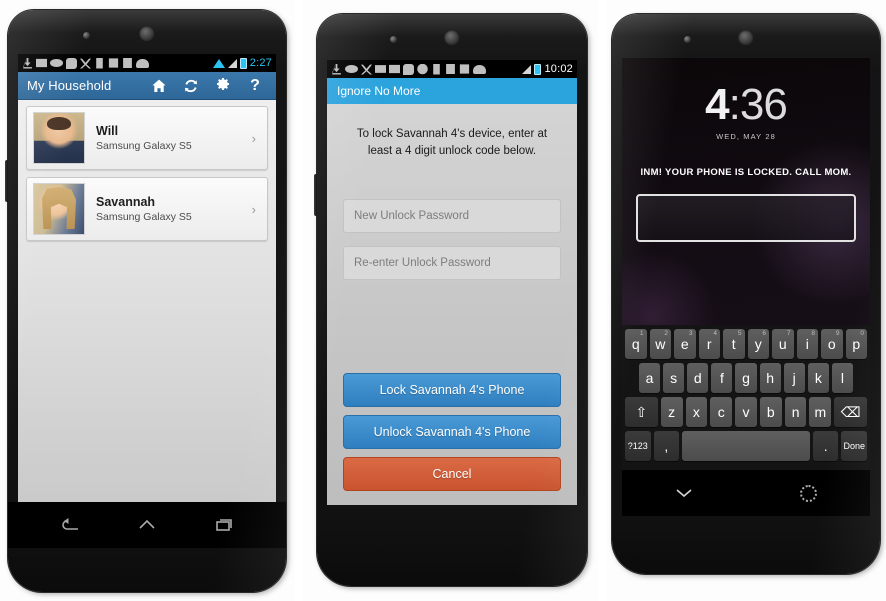 The height and width of the screenshot is (601, 886). Describe the element at coordinates (818, 378) in the screenshot. I see `key-k: k` at that location.